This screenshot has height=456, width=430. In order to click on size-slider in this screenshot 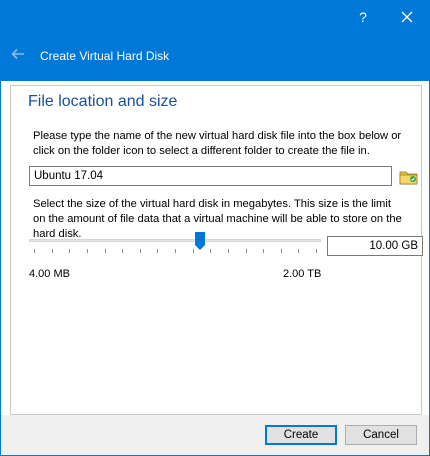, I will do `click(175, 241)`.